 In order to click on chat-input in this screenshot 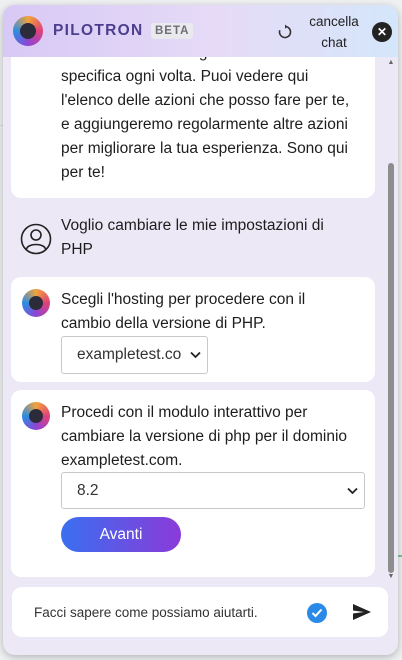, I will do `click(162, 612)`.